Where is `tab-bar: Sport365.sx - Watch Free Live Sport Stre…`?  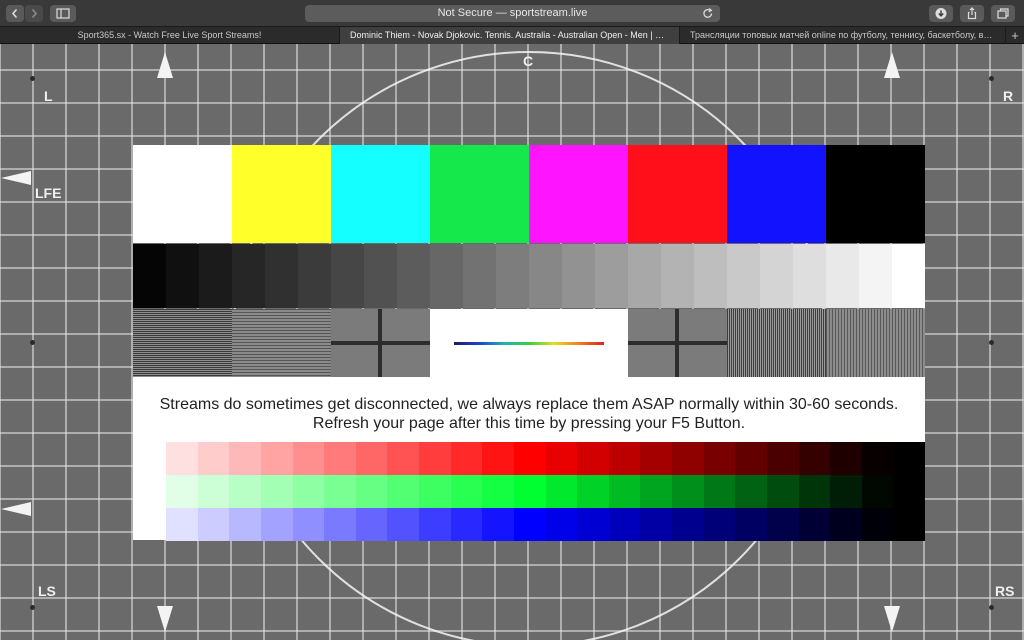 tab-bar: Sport365.sx - Watch Free Live Sport Stre… is located at coordinates (512, 35).